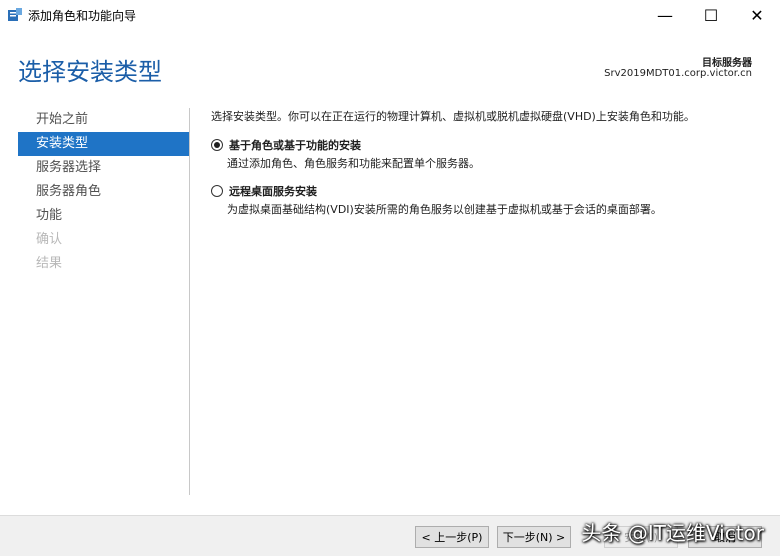 This screenshot has width=780, height=556. I want to click on maximize-icon: ☐, so click(711, 15).